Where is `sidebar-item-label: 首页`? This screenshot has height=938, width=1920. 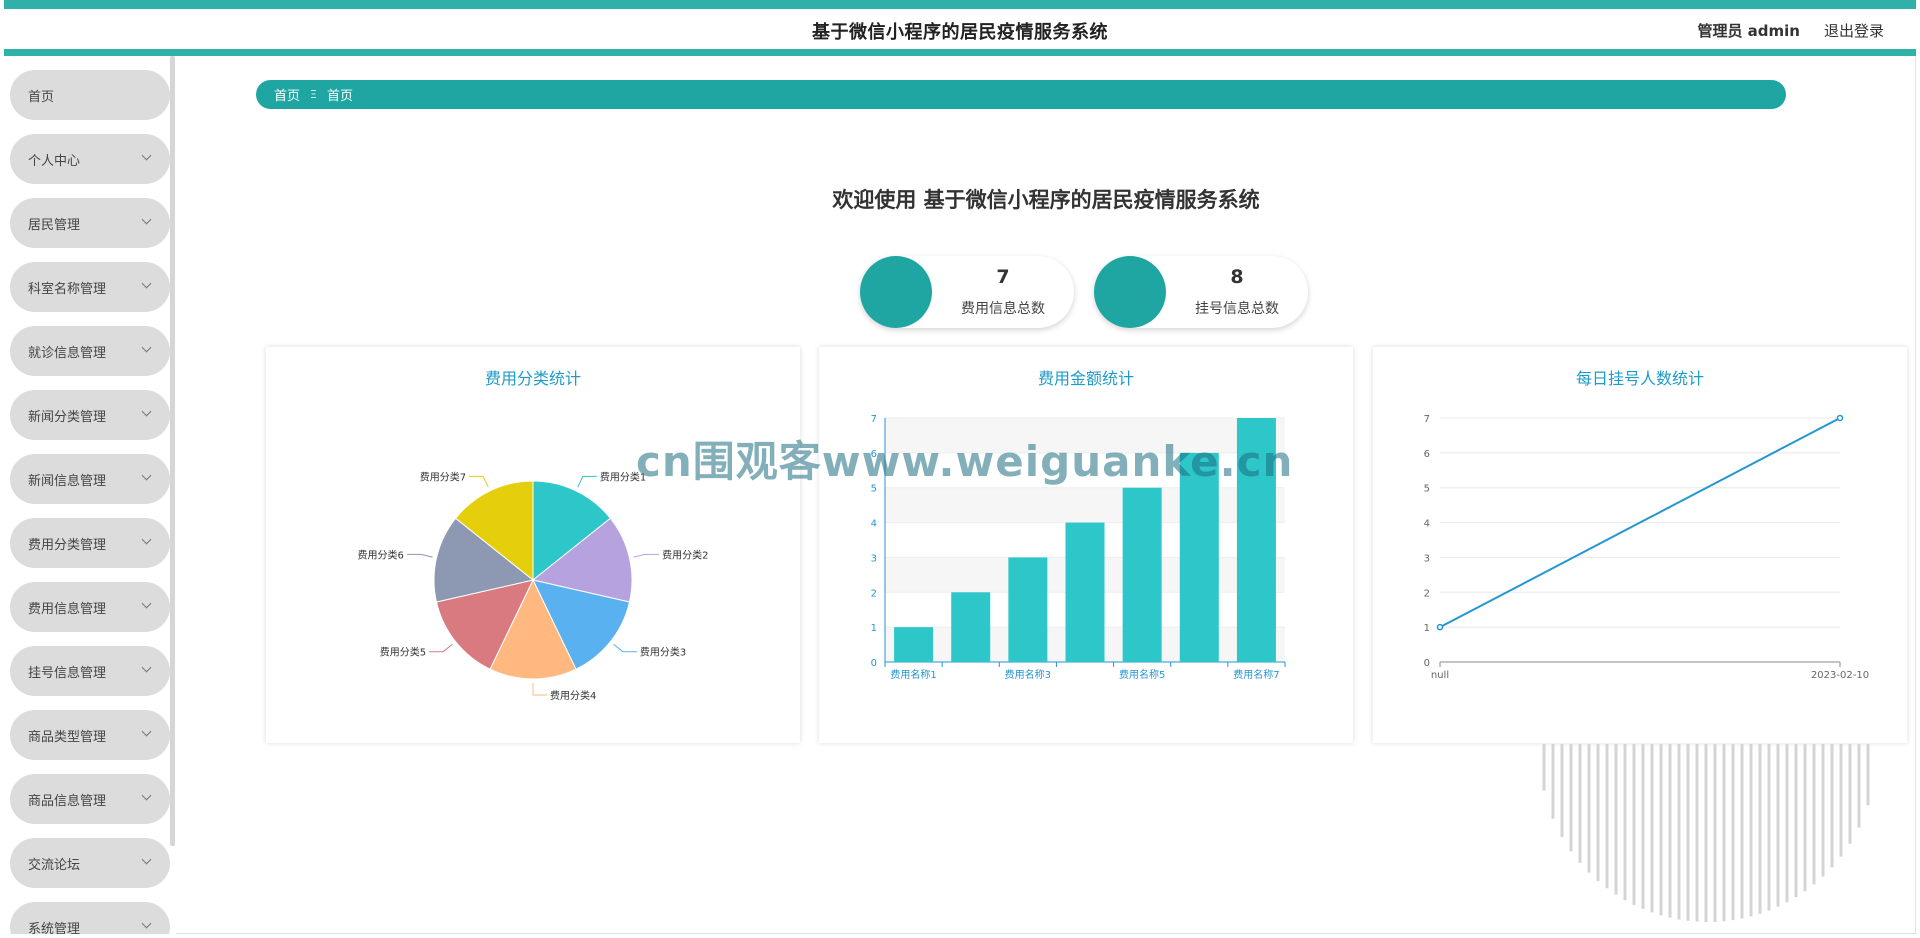
sidebar-item-label: 首页 is located at coordinates (41, 97).